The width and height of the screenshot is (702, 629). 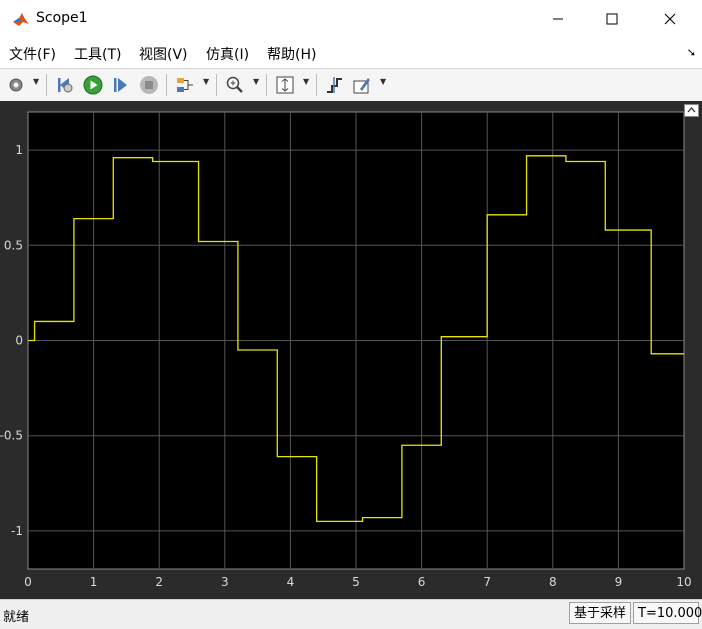 What do you see at coordinates (159, 582) in the screenshot?
I see `x-tick-label: 2` at bounding box center [159, 582].